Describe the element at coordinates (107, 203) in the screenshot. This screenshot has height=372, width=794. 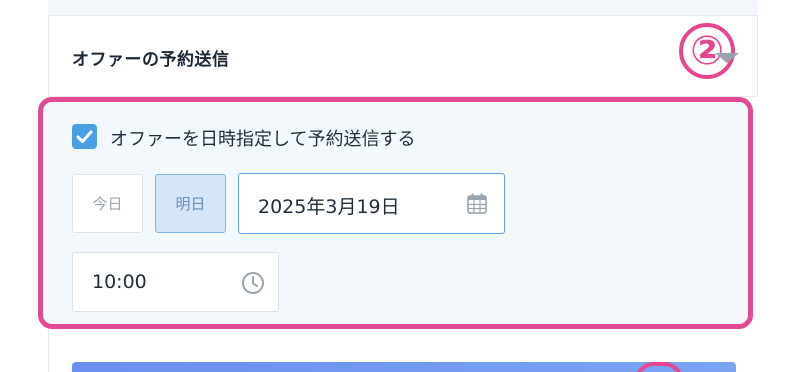
I see `today-button: 今日` at that location.